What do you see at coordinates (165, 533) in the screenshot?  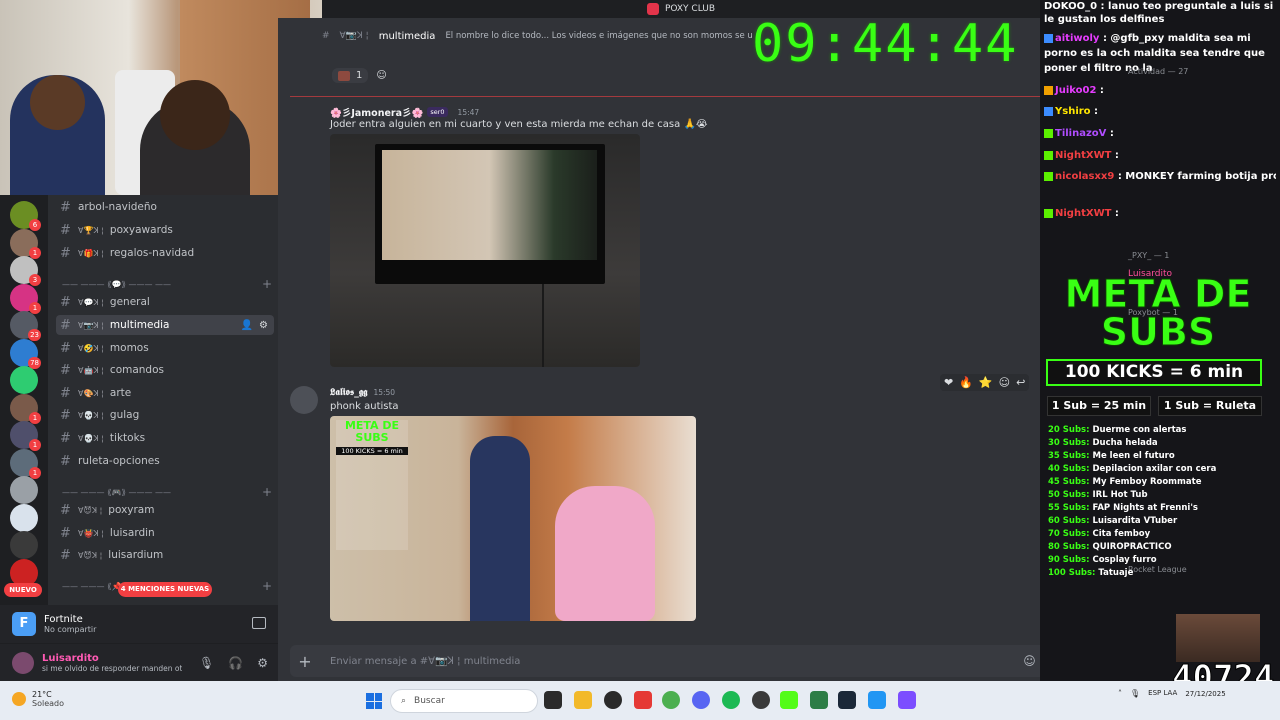 I see `channel-luisardin: # ꓯ👹ꓘ ¦ luisardin` at bounding box center [165, 533].